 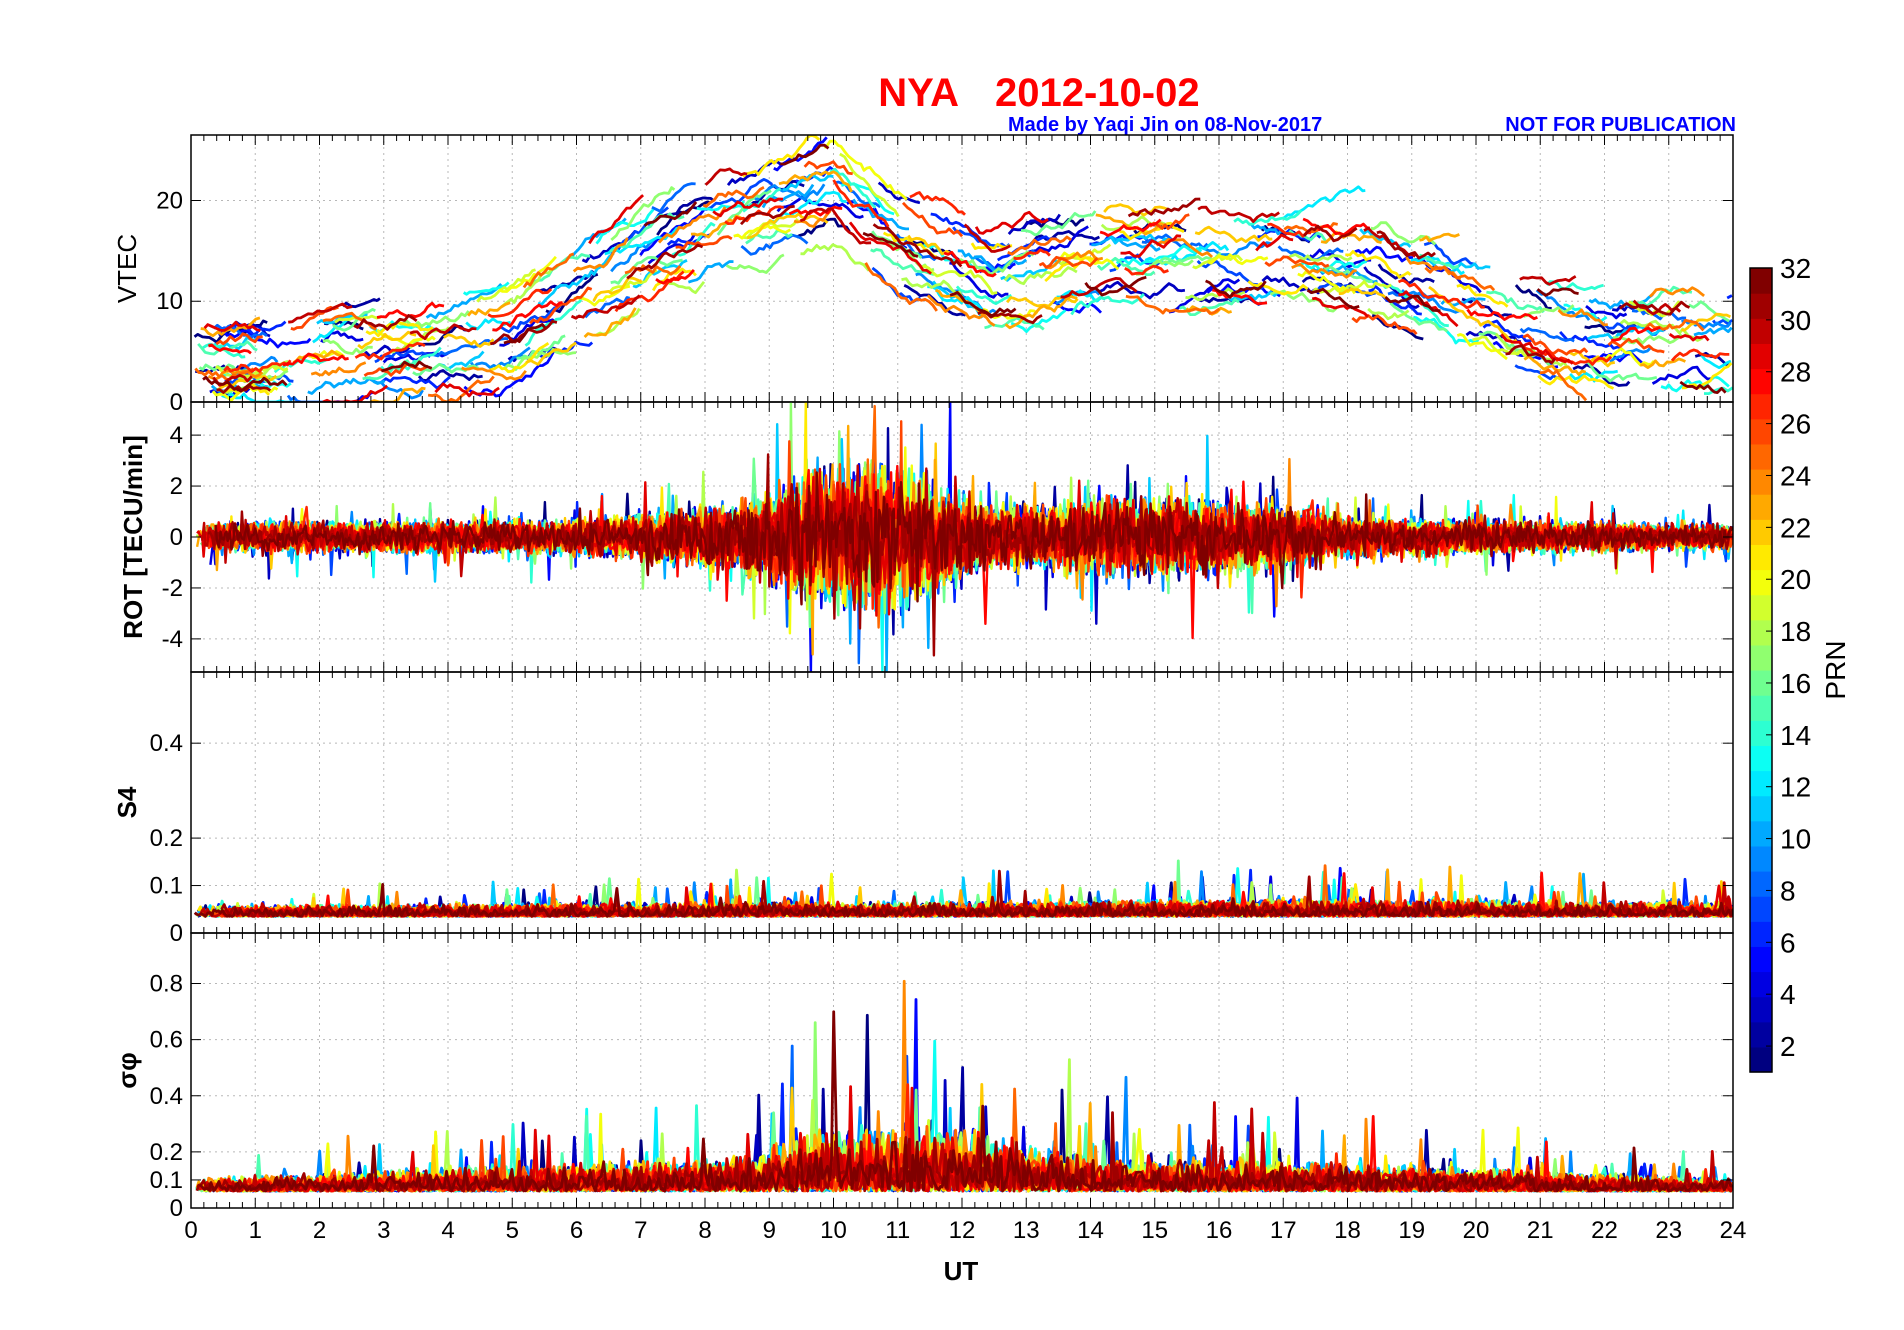 What do you see at coordinates (1795, 787) in the screenshot?
I see `colorbar-tick-label: 12` at bounding box center [1795, 787].